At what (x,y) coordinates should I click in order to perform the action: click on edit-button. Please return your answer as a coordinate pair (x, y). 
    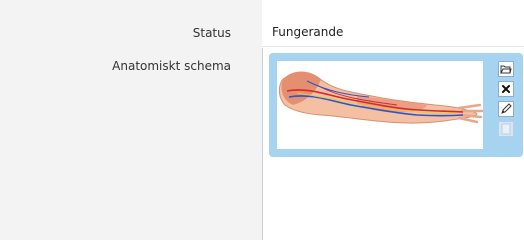
    Looking at the image, I should click on (506, 109).